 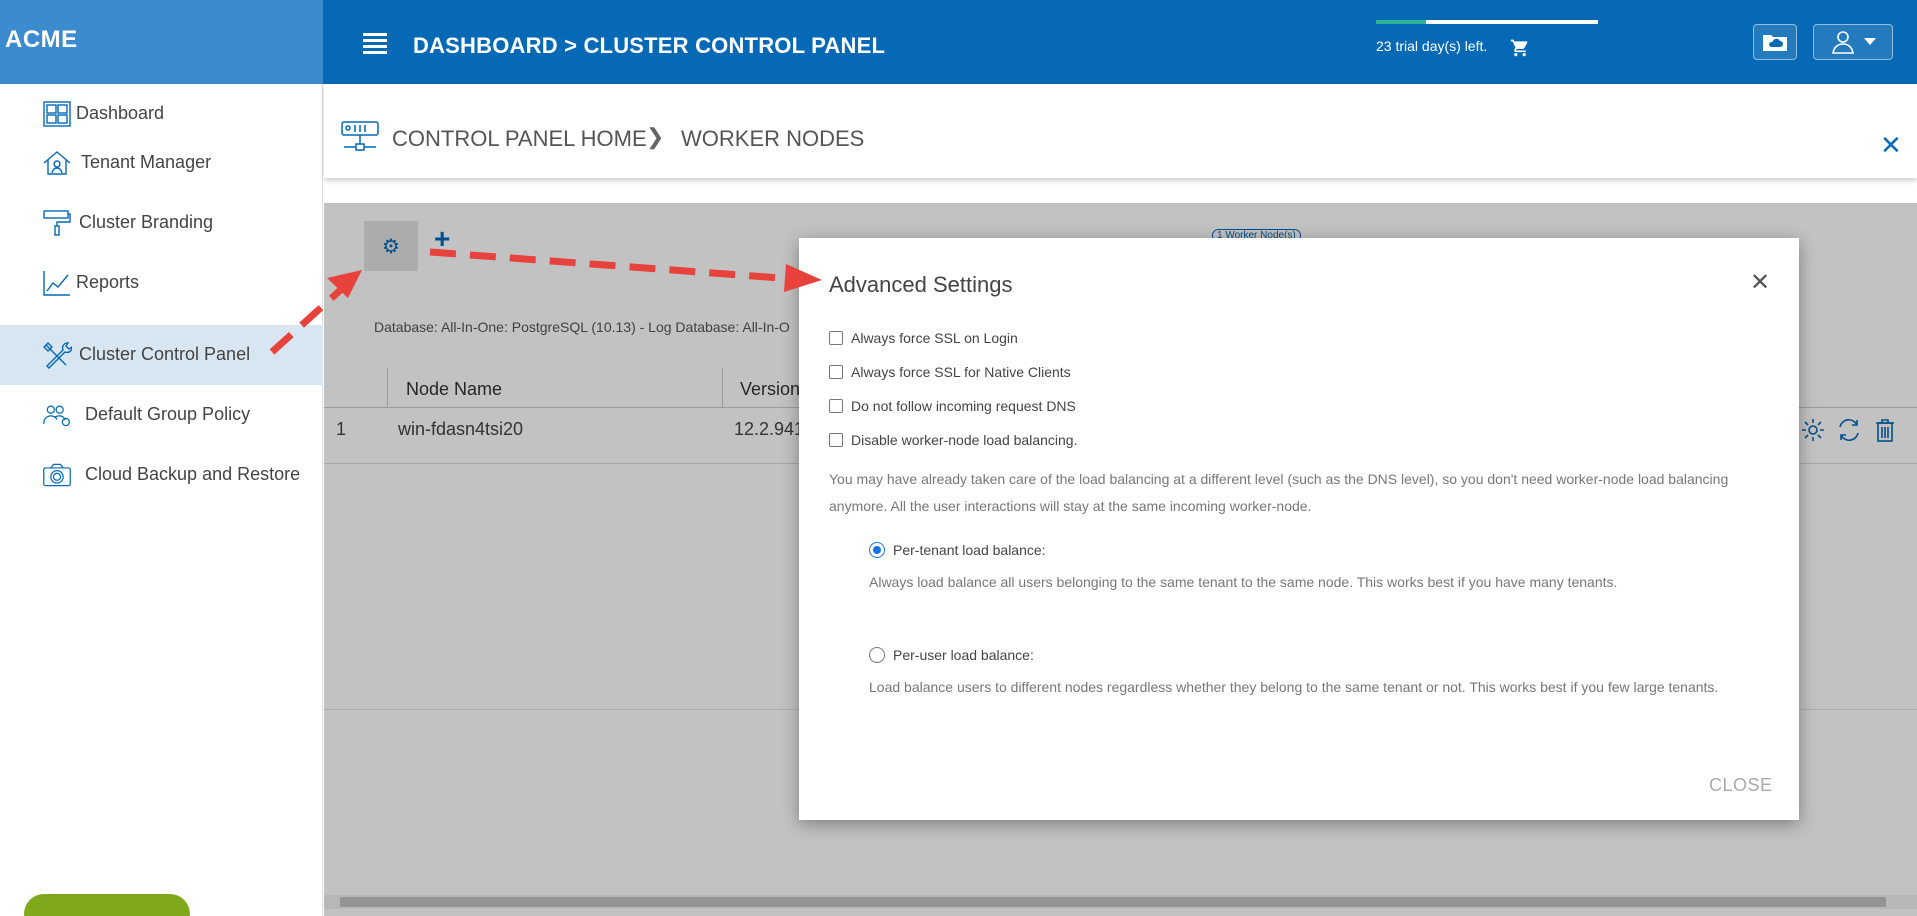 What do you see at coordinates (57, 355) in the screenshot?
I see `tools-icon` at bounding box center [57, 355].